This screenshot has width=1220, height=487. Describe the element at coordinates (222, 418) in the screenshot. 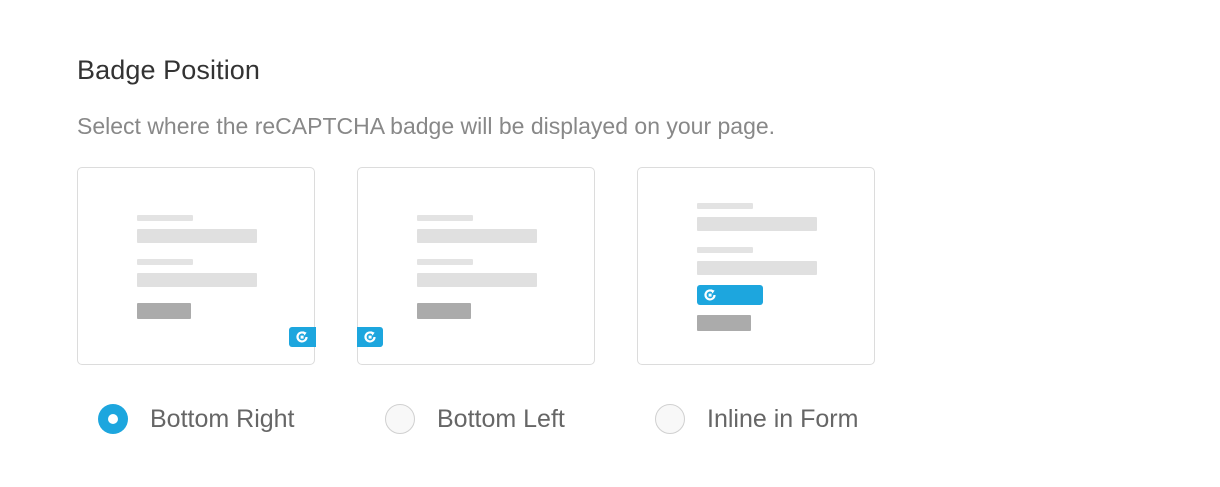

I see `option-label: Bottom Right` at that location.